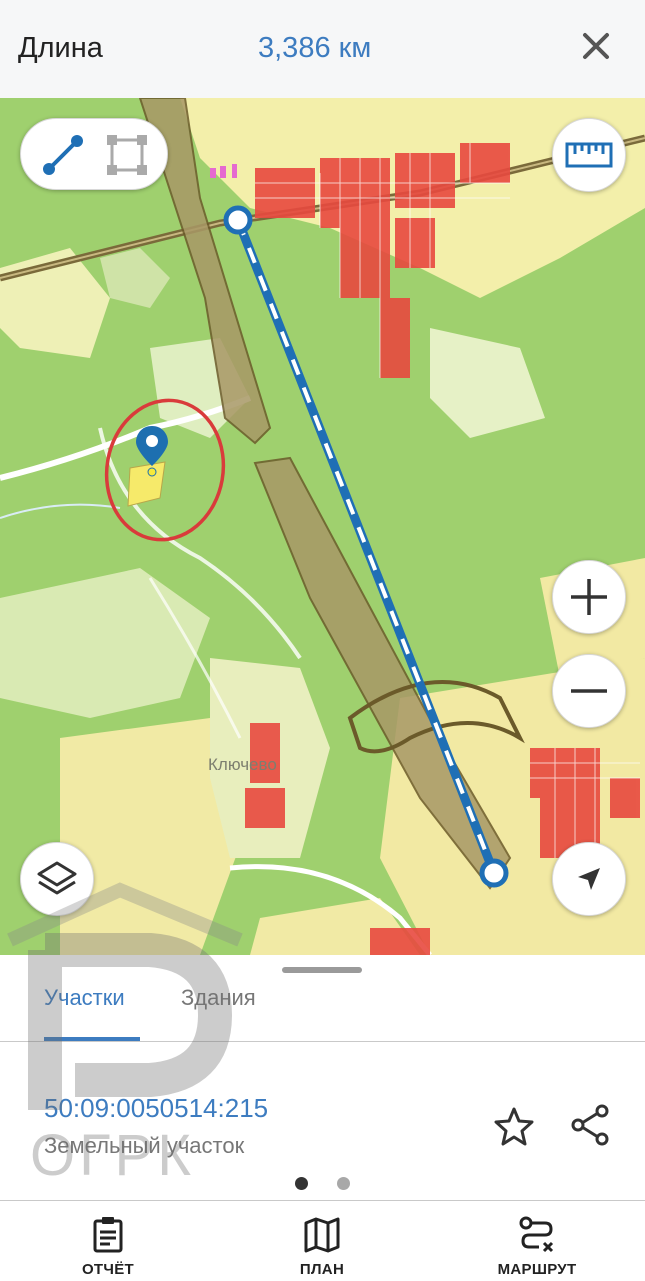 The height and width of the screenshot is (1281, 645). Describe the element at coordinates (63, 155) in the screenshot. I see `line-tool-icon` at that location.